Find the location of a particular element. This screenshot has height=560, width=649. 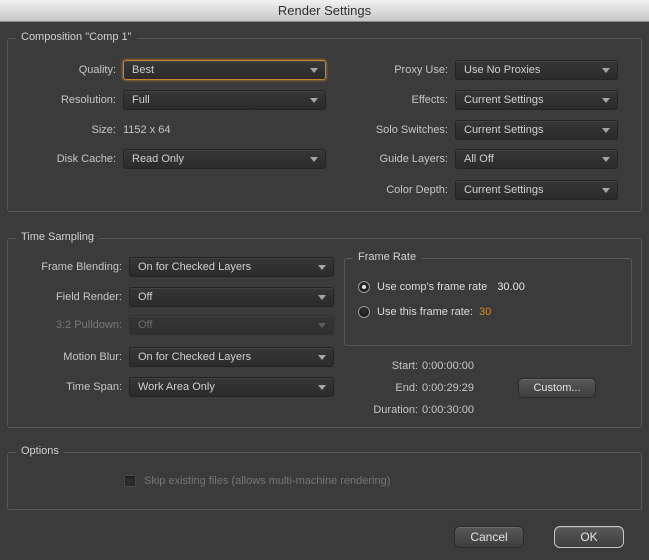

frame-blending-label: Frame Blending: is located at coordinates (81, 267).